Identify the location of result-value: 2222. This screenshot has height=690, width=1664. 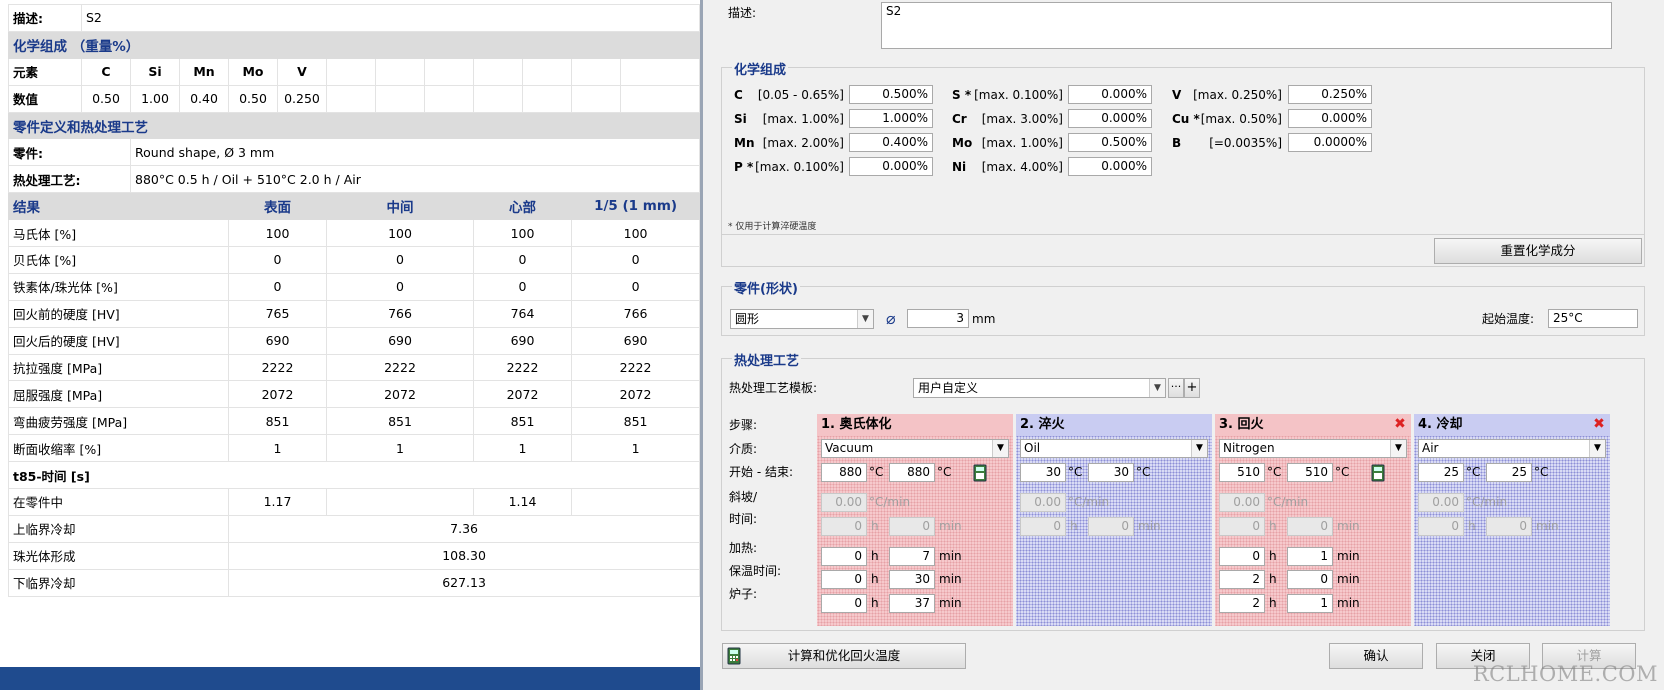
(522, 367).